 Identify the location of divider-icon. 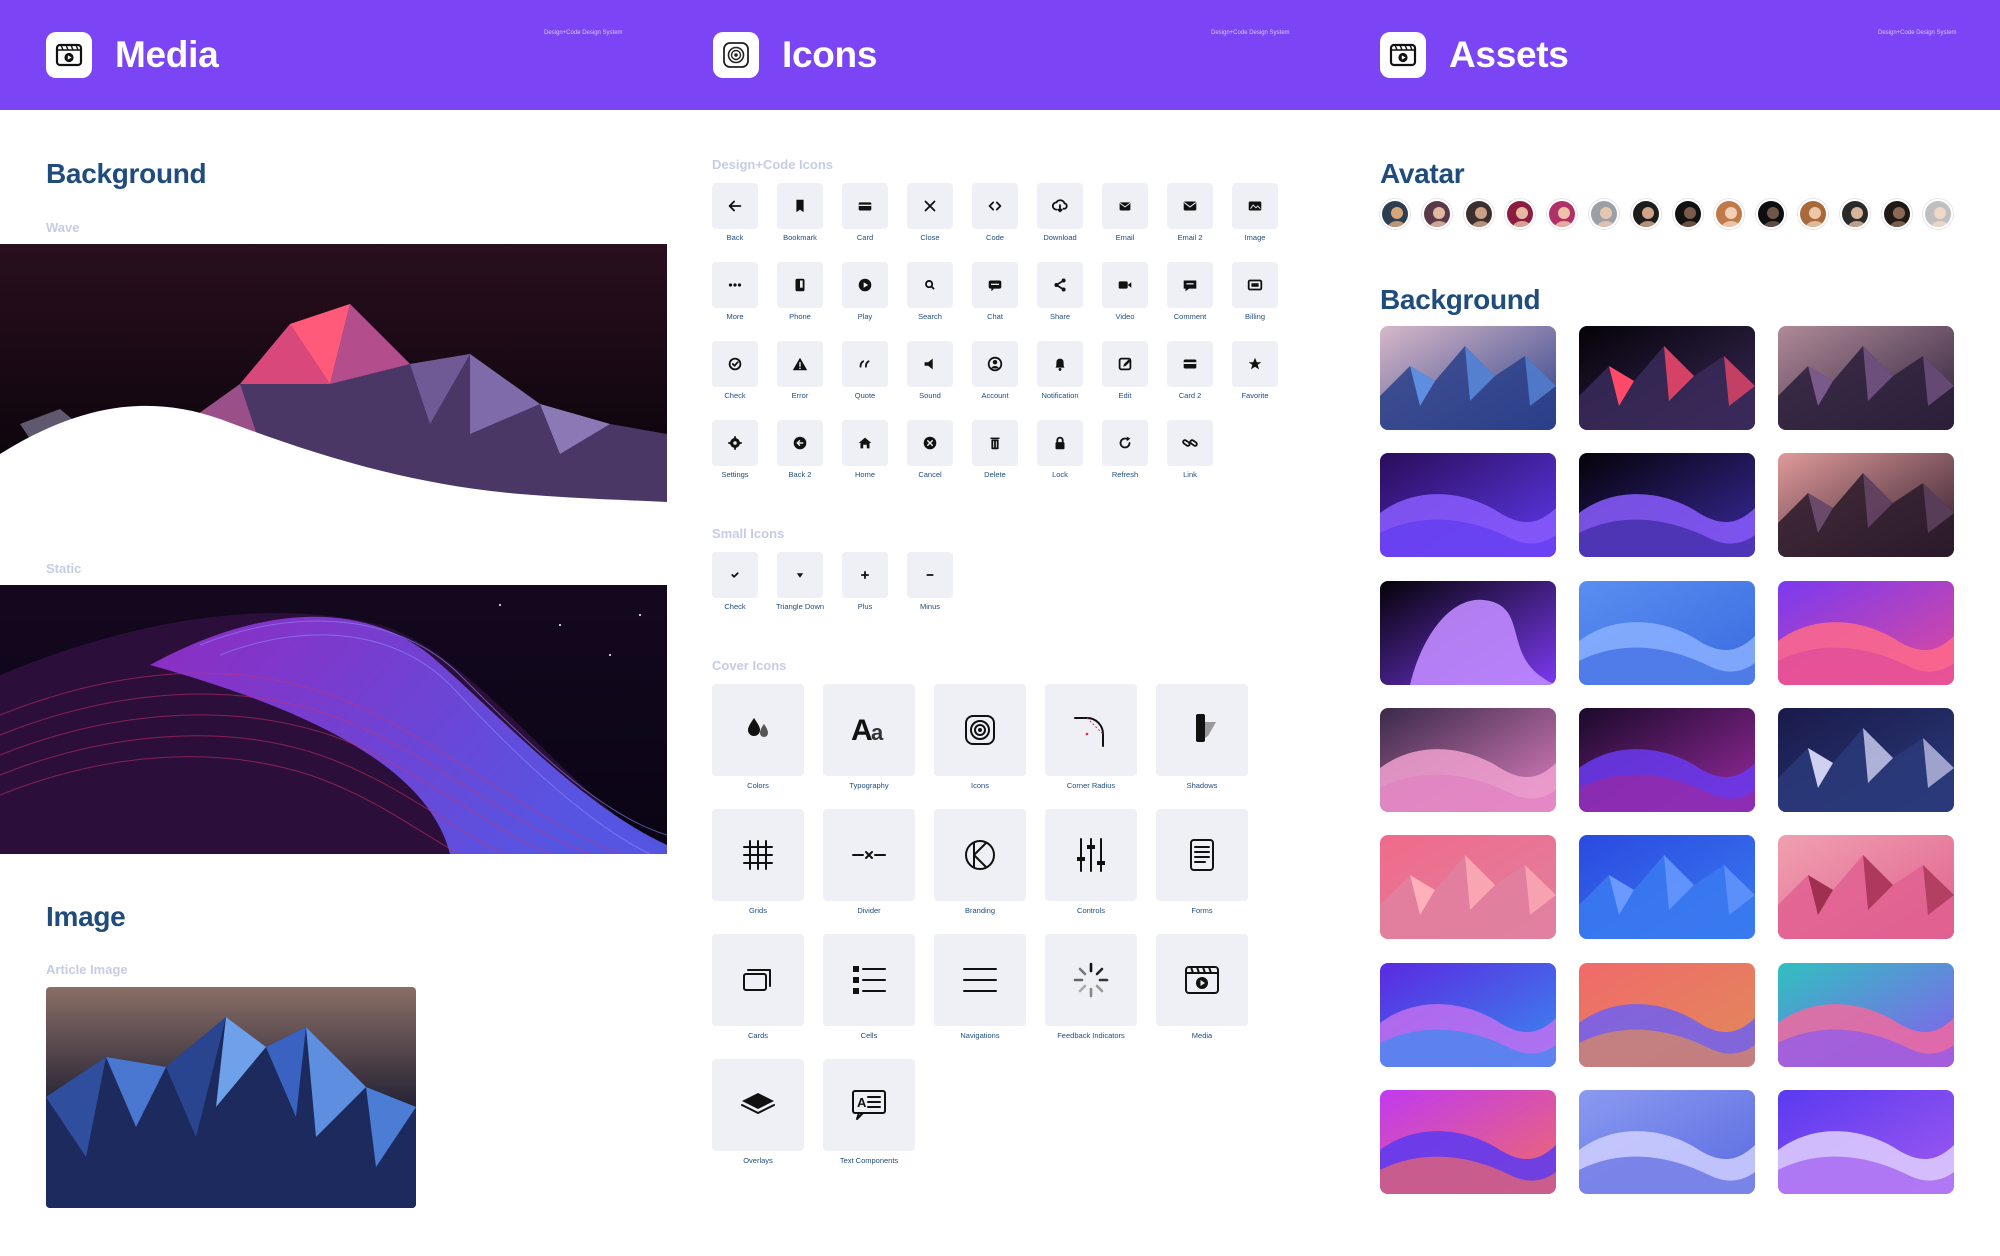
(869, 855).